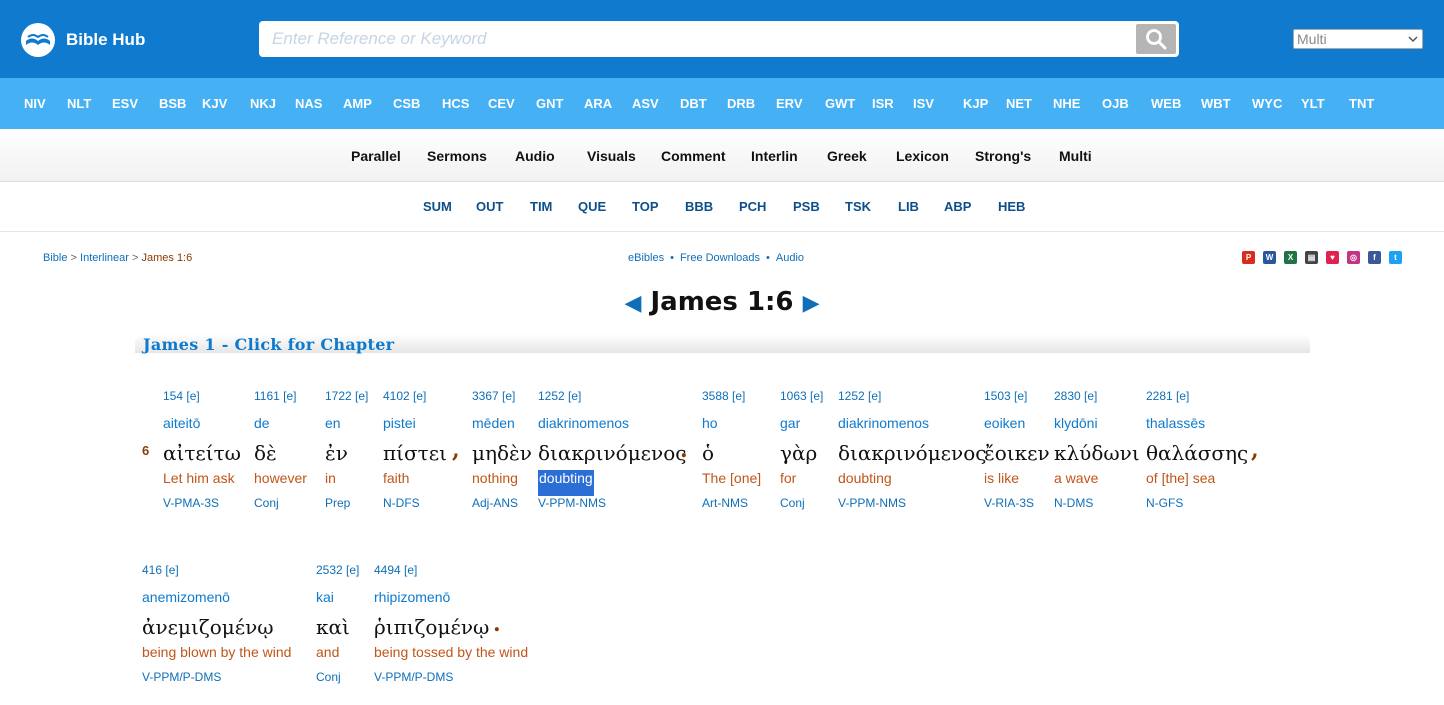 Image resolution: width=1444 pixels, height=705 pixels. Describe the element at coordinates (908, 206) in the screenshot. I see `resource-lib: LIB` at that location.